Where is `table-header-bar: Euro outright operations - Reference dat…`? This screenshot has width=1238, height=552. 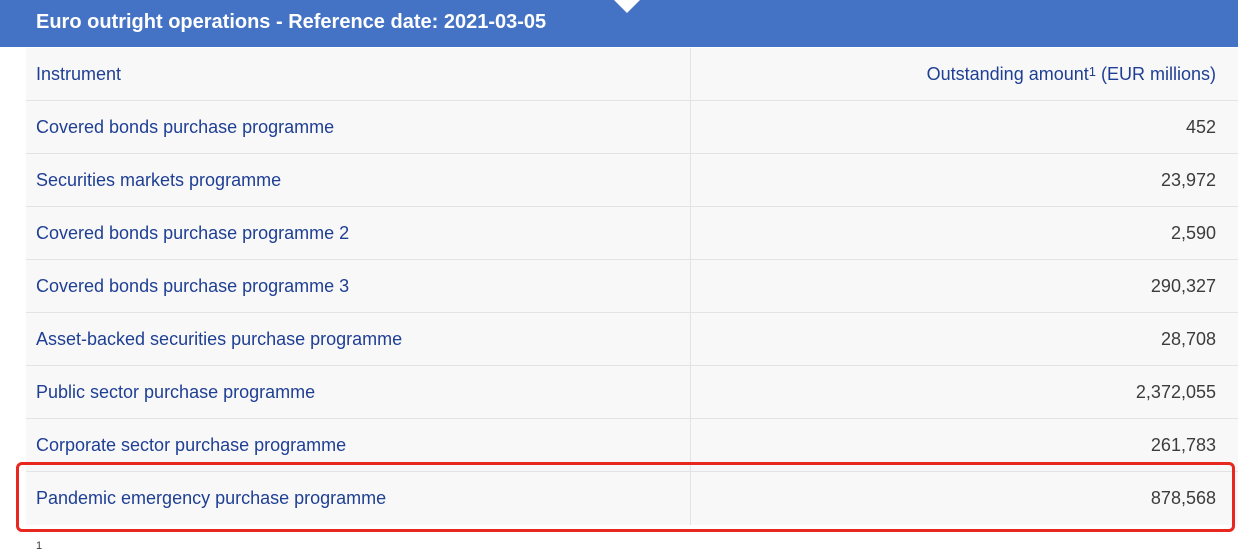 table-header-bar: Euro outright operations - Reference dat… is located at coordinates (619, 23).